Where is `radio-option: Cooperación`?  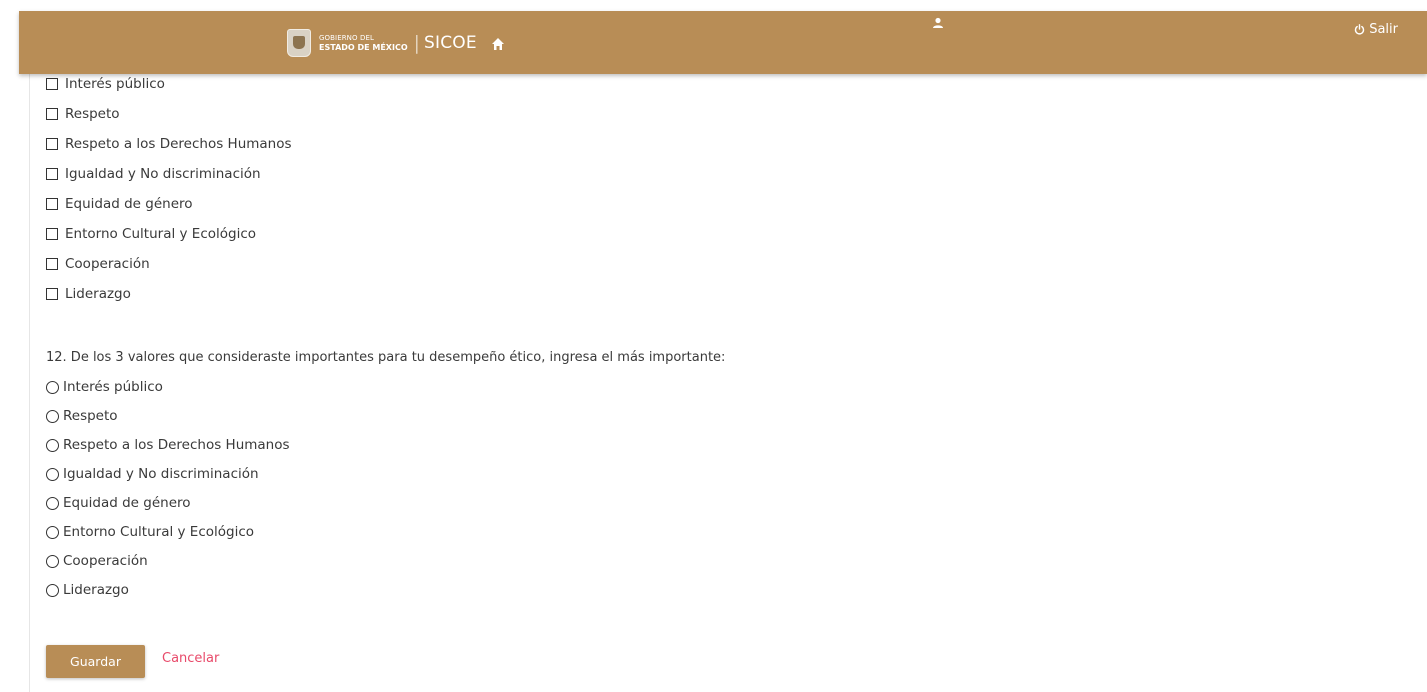
radio-option: Cooperación is located at coordinates (97, 561).